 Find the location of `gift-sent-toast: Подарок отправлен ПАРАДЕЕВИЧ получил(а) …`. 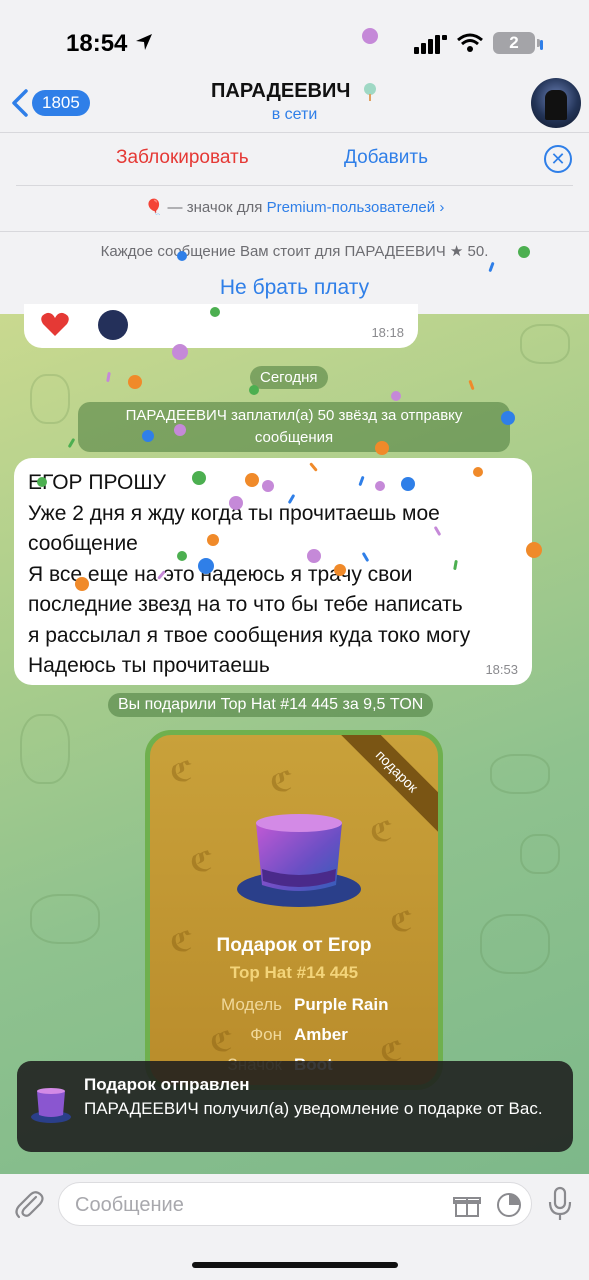

gift-sent-toast: Подарок отправлен ПАРАДЕЕВИЧ получил(а) … is located at coordinates (295, 1106).